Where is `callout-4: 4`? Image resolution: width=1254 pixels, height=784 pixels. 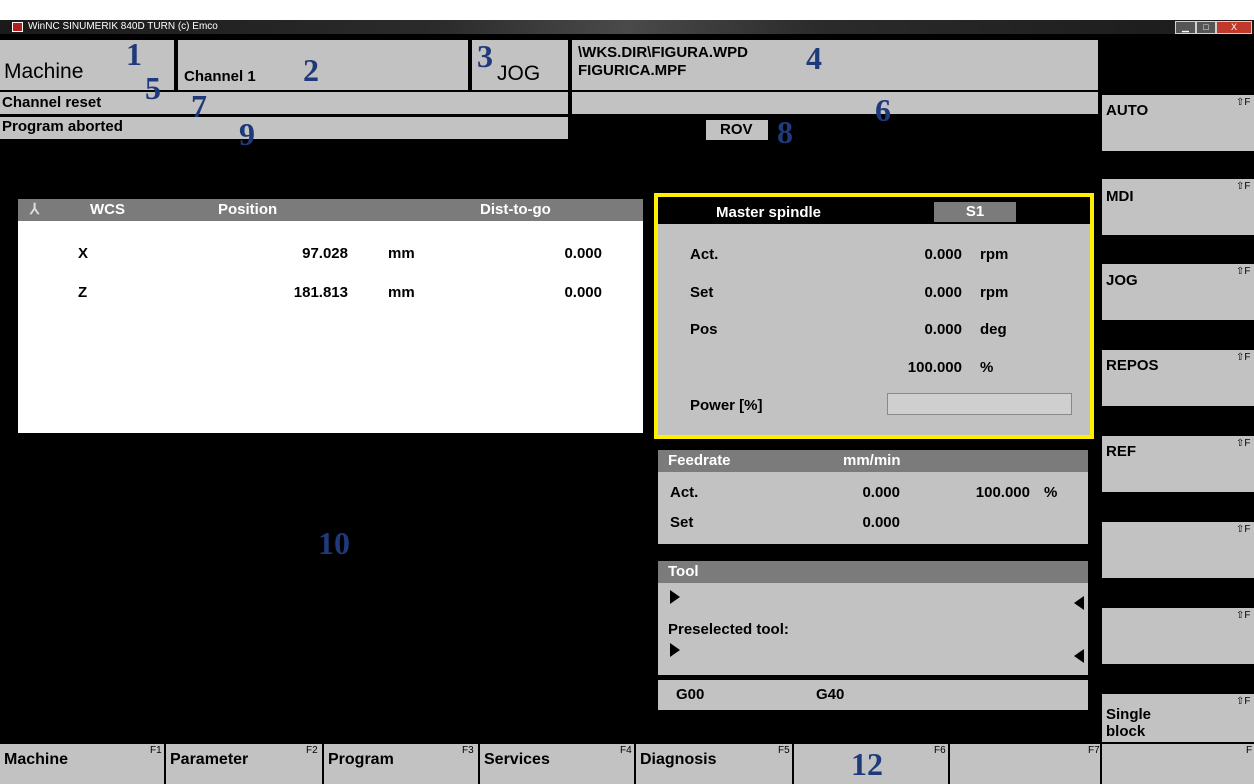
callout-4: 4 is located at coordinates (814, 58).